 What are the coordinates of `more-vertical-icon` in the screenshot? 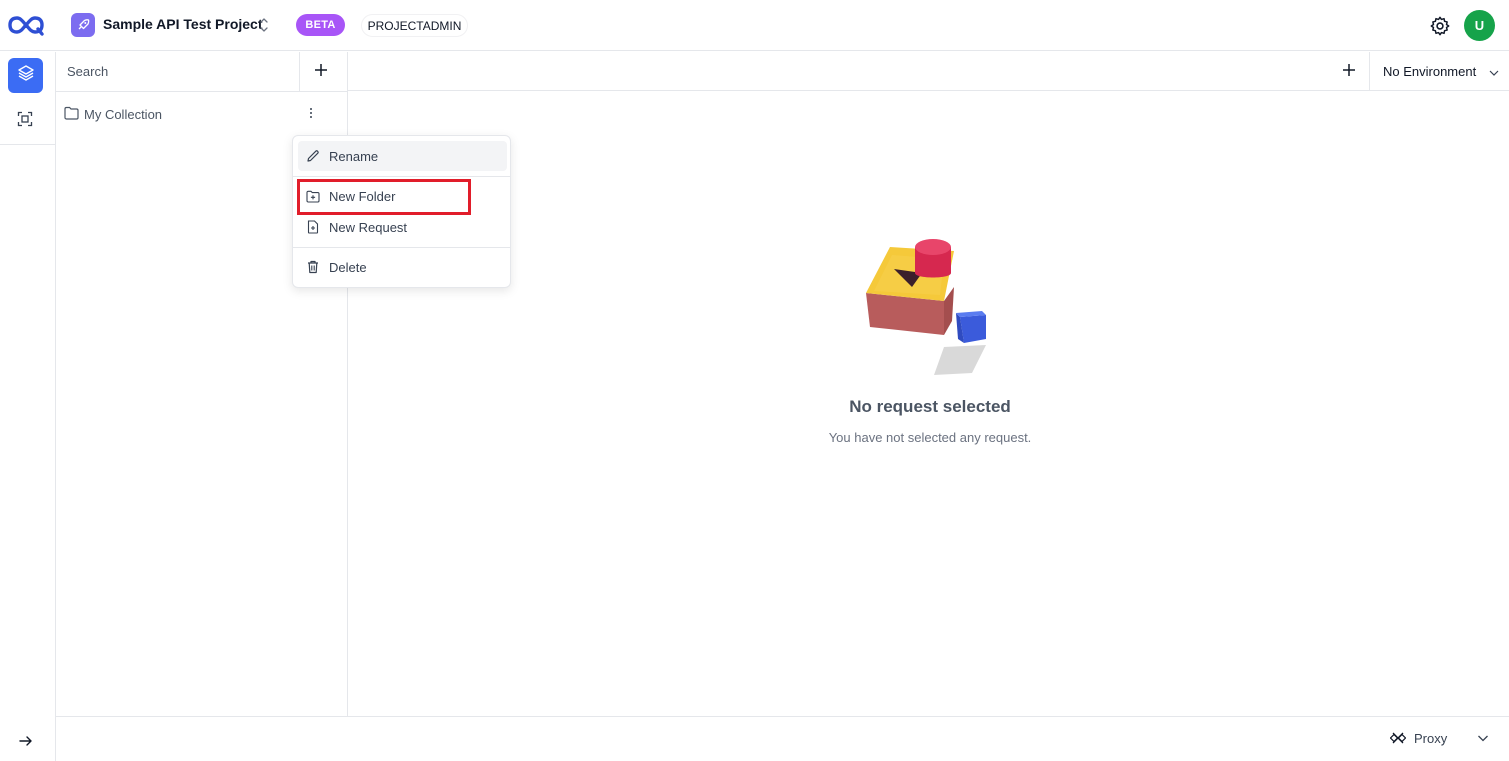 It's located at (311, 113).